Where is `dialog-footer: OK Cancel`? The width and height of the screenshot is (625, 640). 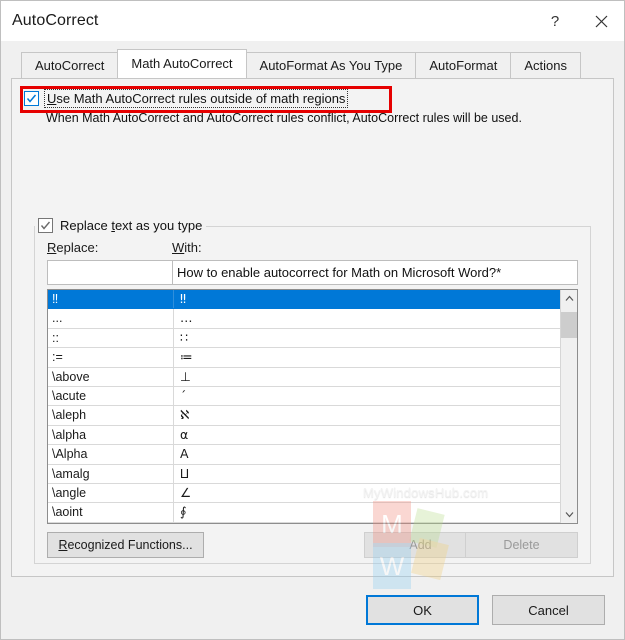 dialog-footer: OK Cancel is located at coordinates (312, 610).